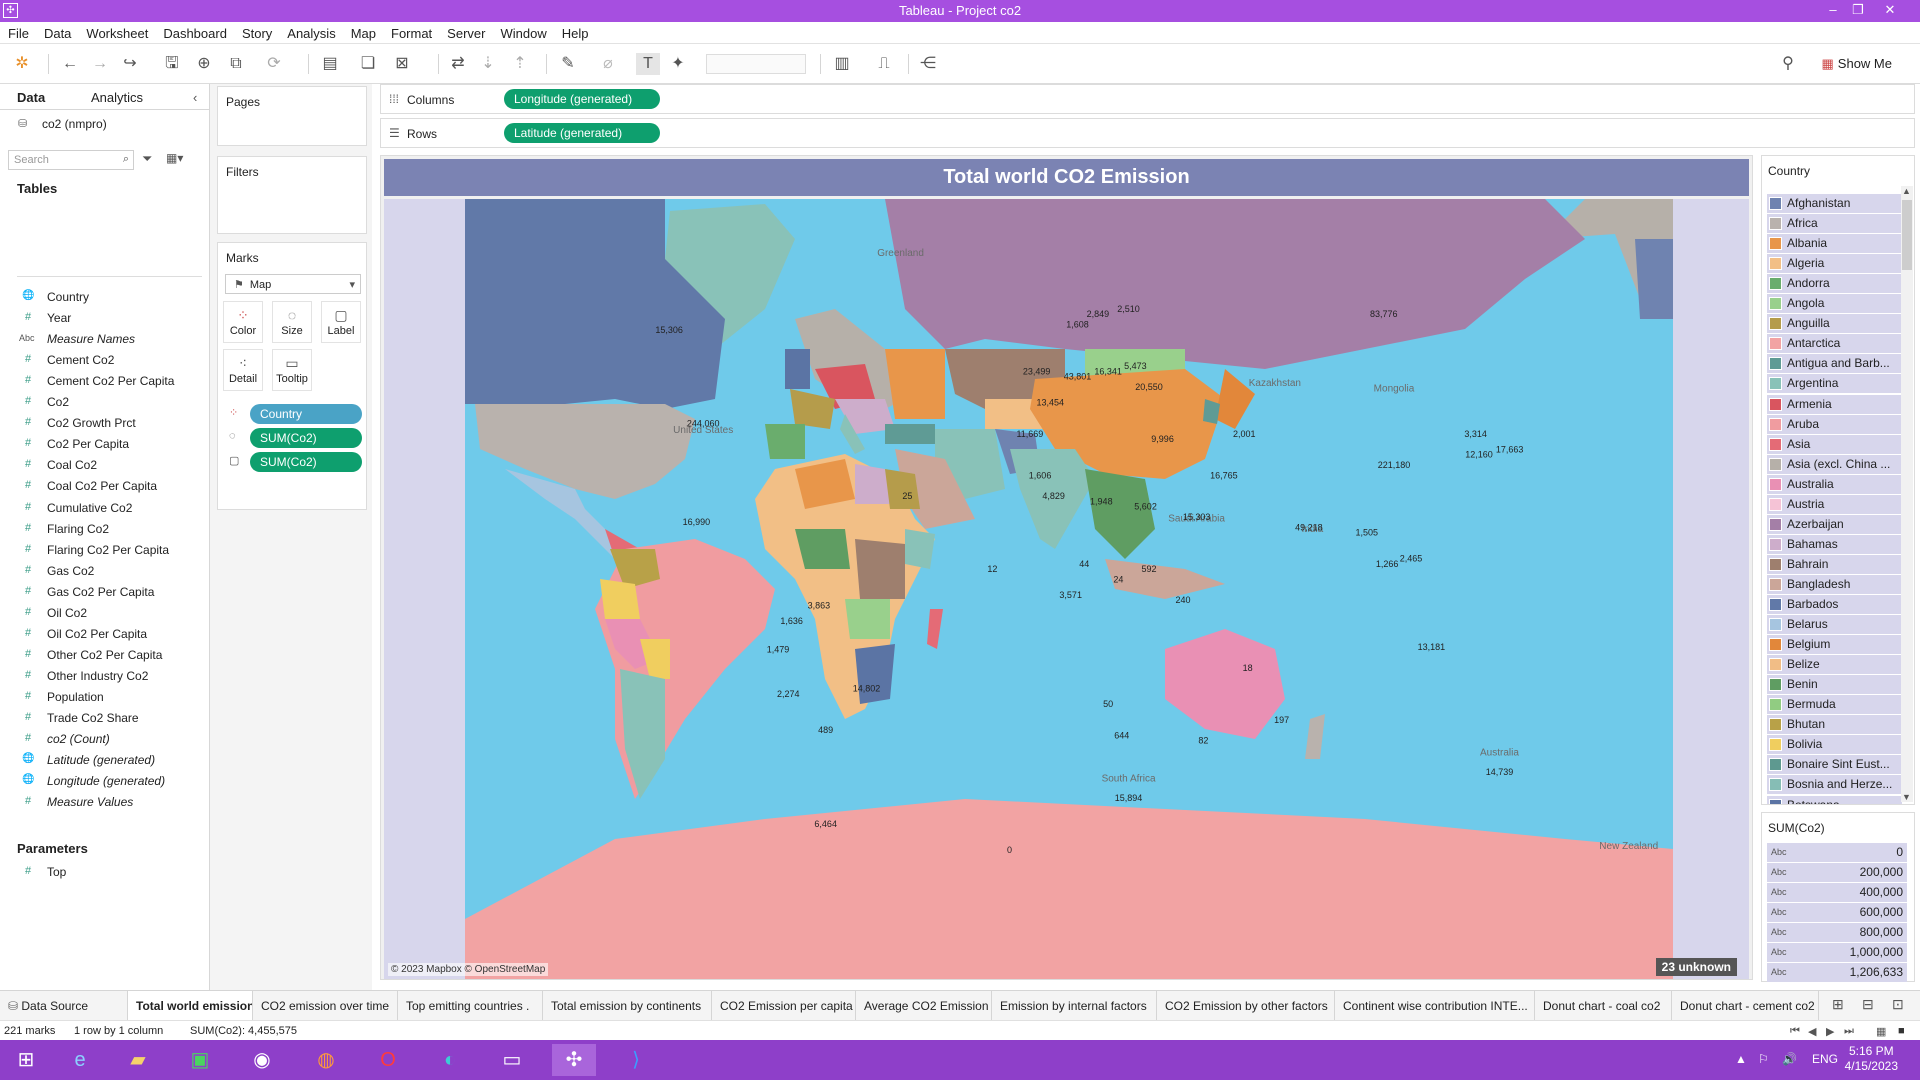 Image resolution: width=1920 pixels, height=1080 pixels. Describe the element at coordinates (102, 402) in the screenshot. I see `field-co2: # Co2` at that location.